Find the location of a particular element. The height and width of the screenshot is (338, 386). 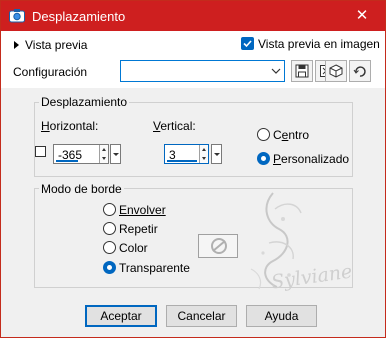

chevron-down-icon is located at coordinates (276, 71).